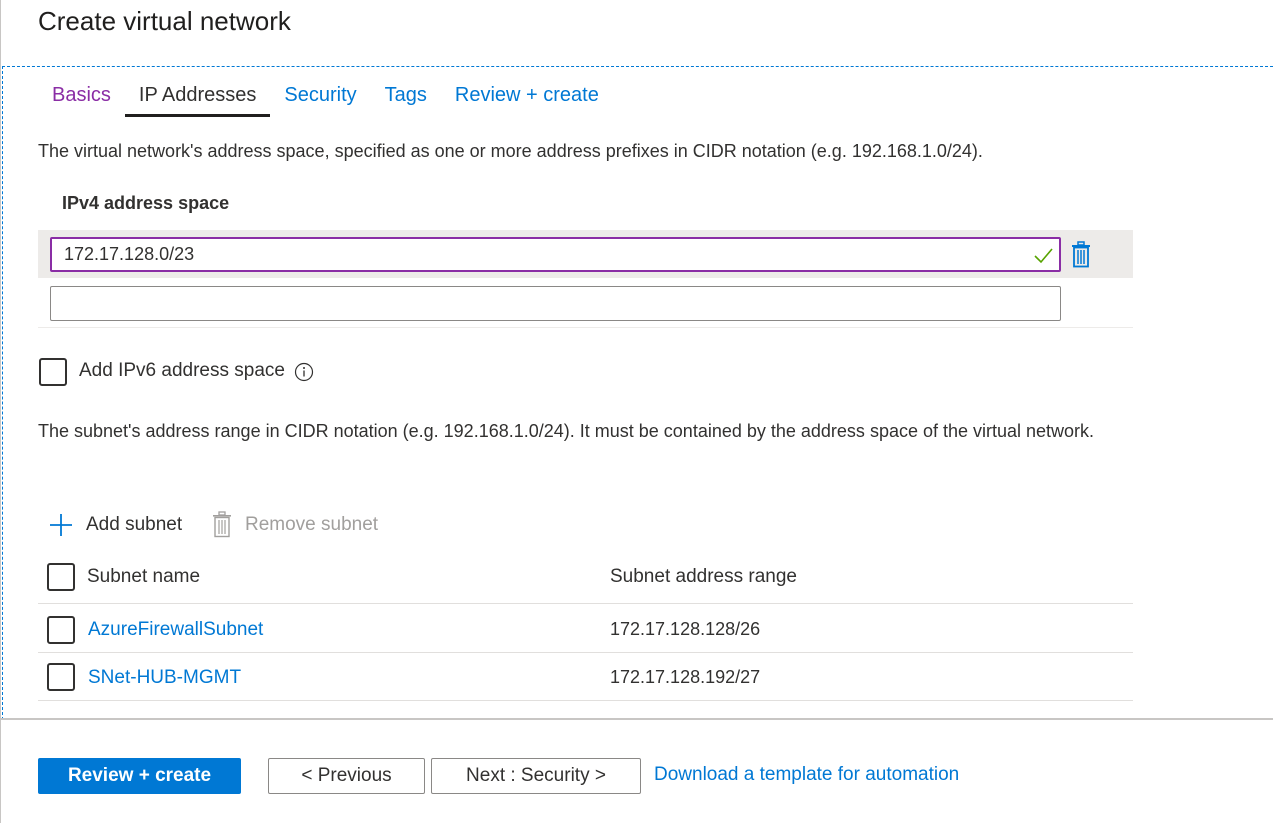  What do you see at coordinates (144, 576) in the screenshot?
I see `column-header-subnet-name: Subnet name` at bounding box center [144, 576].